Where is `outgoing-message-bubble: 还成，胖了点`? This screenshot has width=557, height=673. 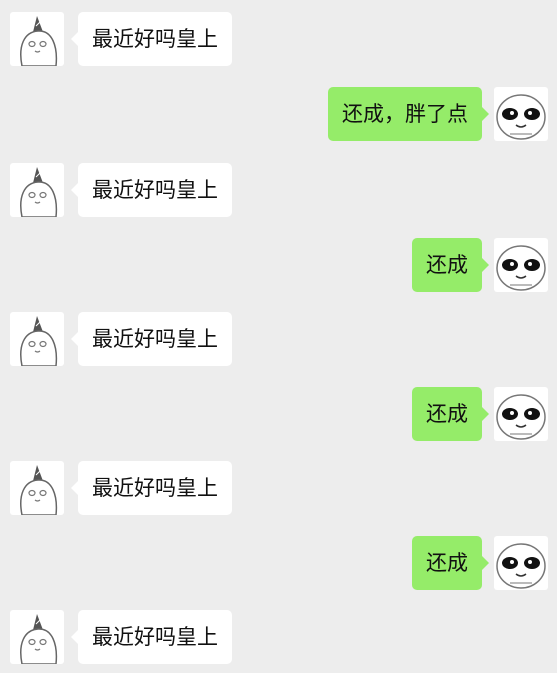 outgoing-message-bubble: 还成，胖了点 is located at coordinates (408, 114).